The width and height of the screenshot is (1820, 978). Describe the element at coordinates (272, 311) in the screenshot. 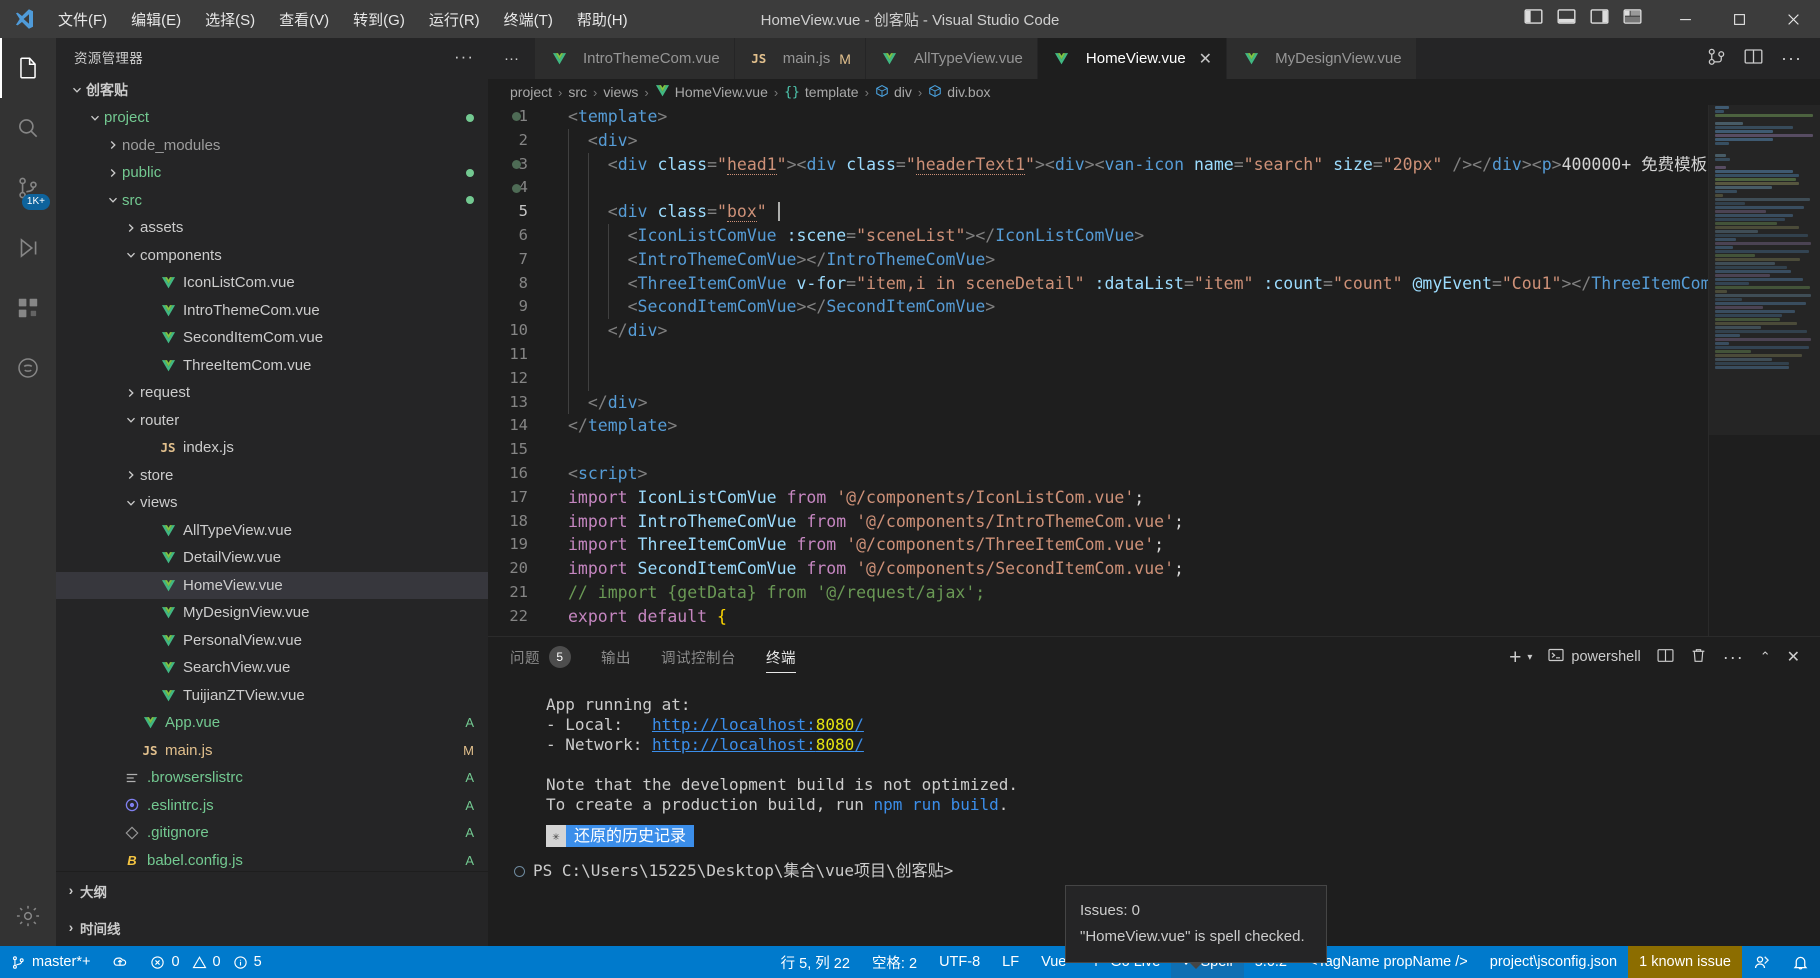

I see `tree-item-introthemecom-vue: IntroThemeCom.vue` at that location.